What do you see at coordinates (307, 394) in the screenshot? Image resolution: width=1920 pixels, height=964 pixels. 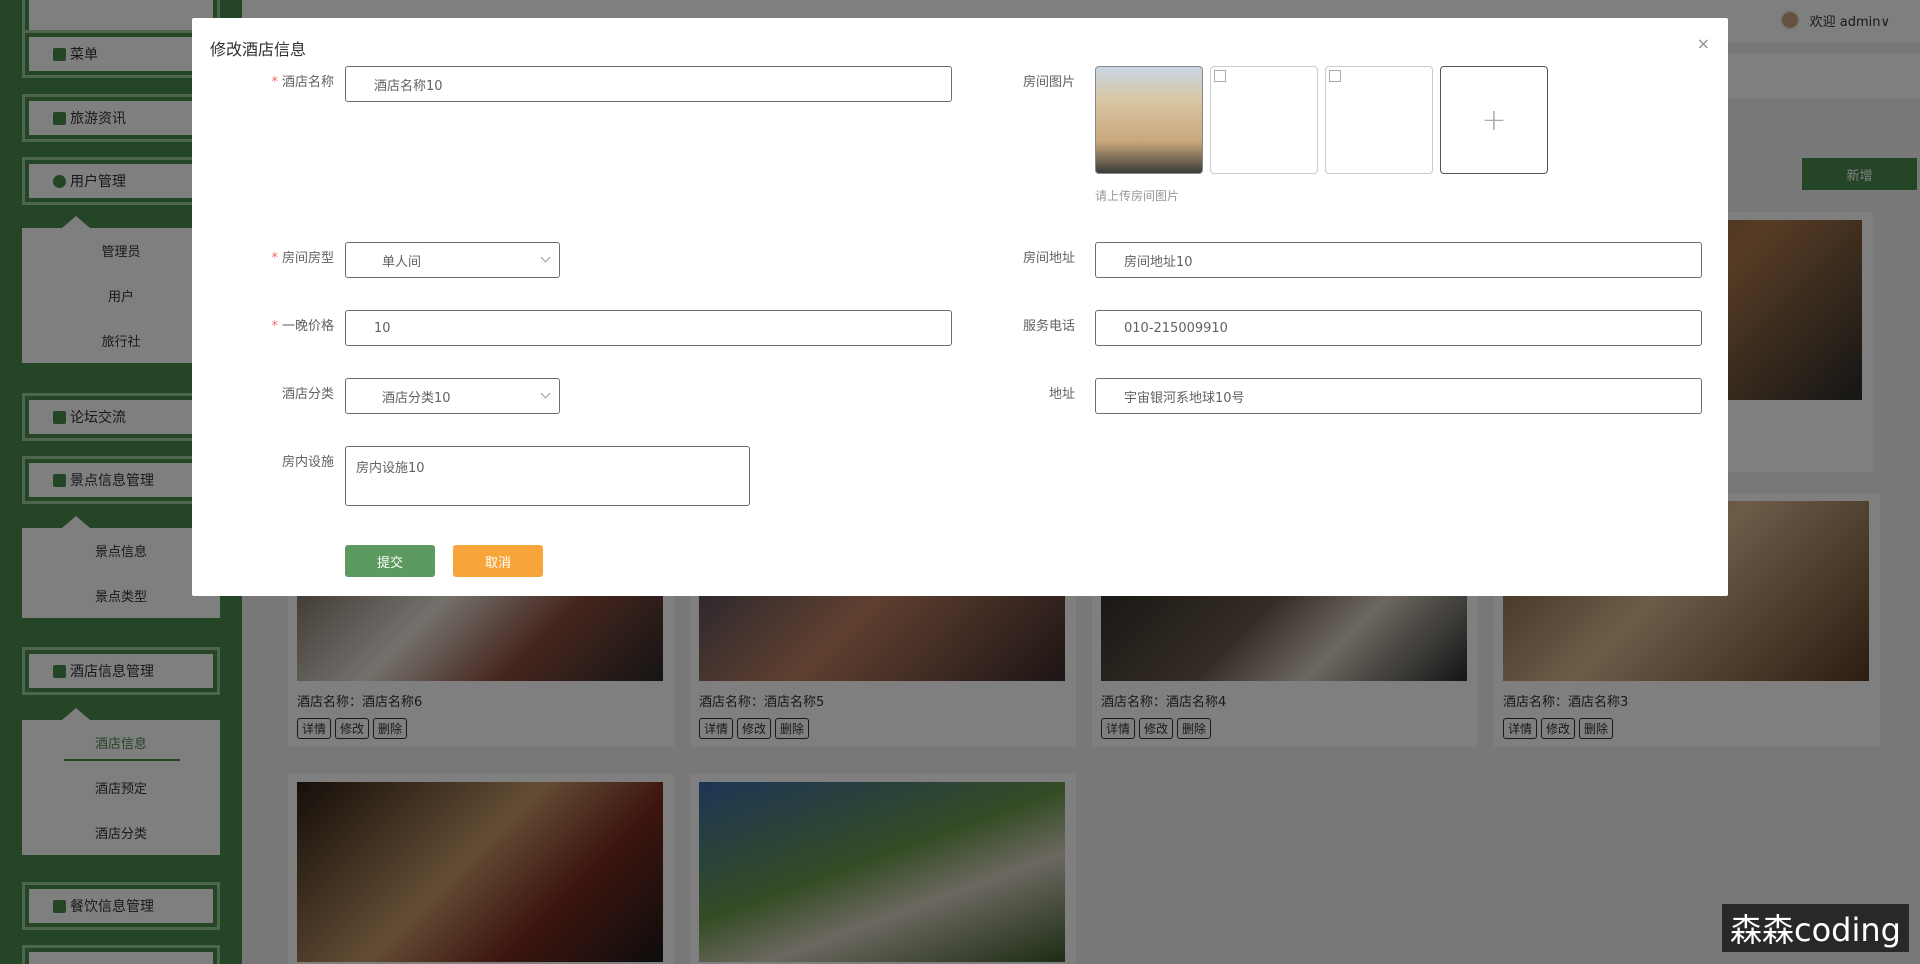 I see `category-label: 酒店分类` at bounding box center [307, 394].